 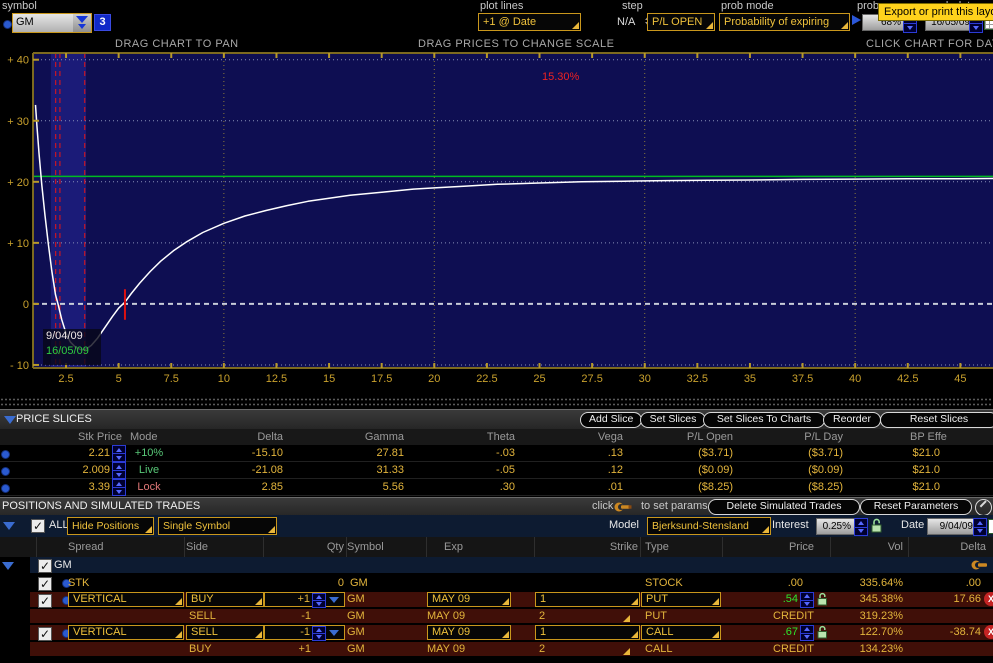 I want to click on model-label: Model, so click(x=624, y=525).